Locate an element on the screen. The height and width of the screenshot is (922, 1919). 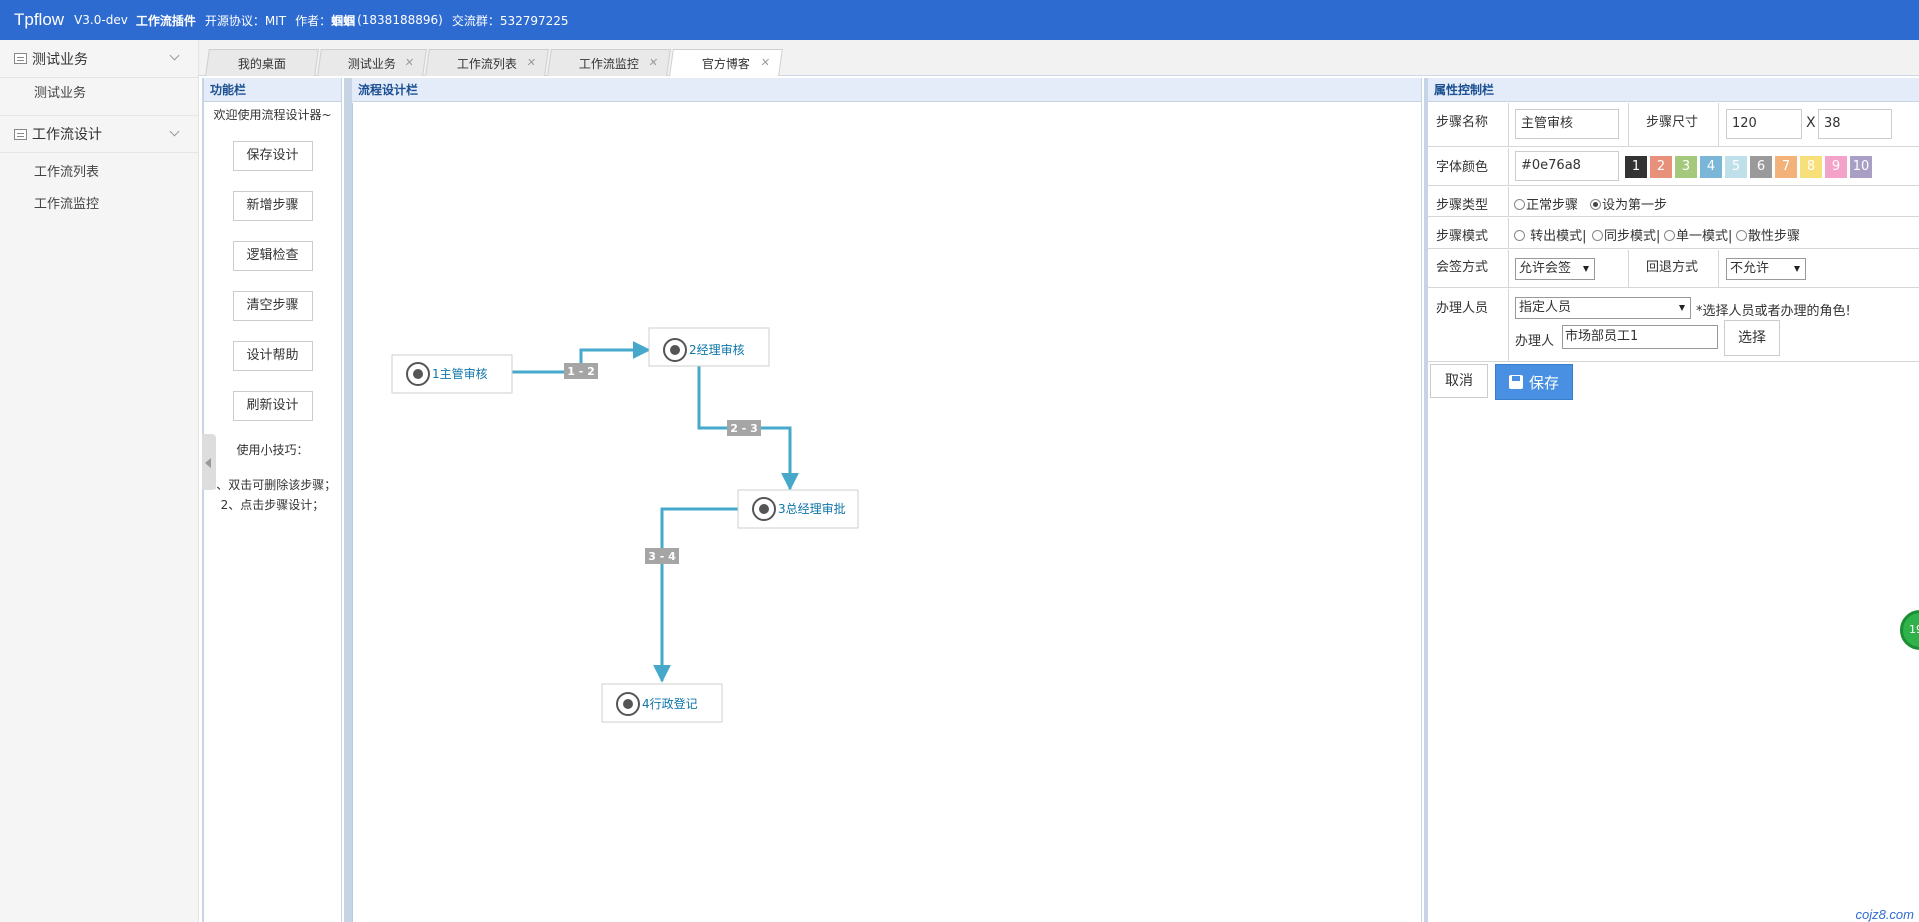
sidebar-item-test: 测试业务 is located at coordinates (99, 94).